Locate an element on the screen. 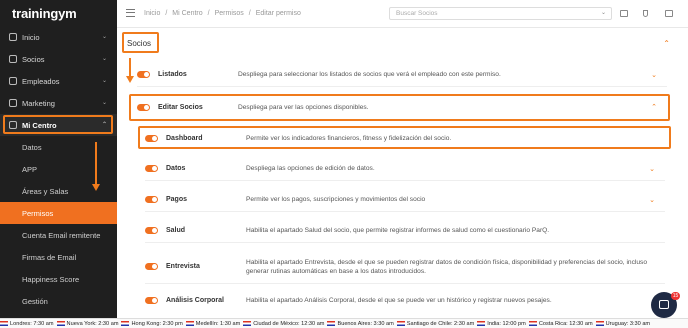  ticker-item: India: 12:00 pm is located at coordinates (501, 324).